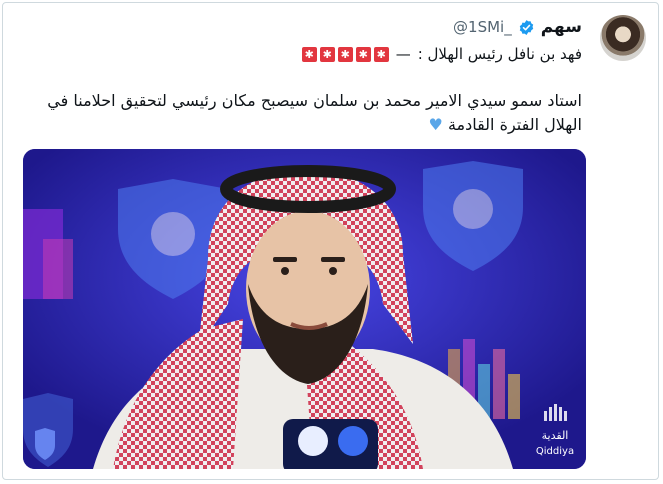 This screenshot has height=484, width=663. I want to click on tweet-first-line: فهد بن نافل رئيس الهلال : — ✱ ✱ ✱ ✱ ✱, so click(441, 54).